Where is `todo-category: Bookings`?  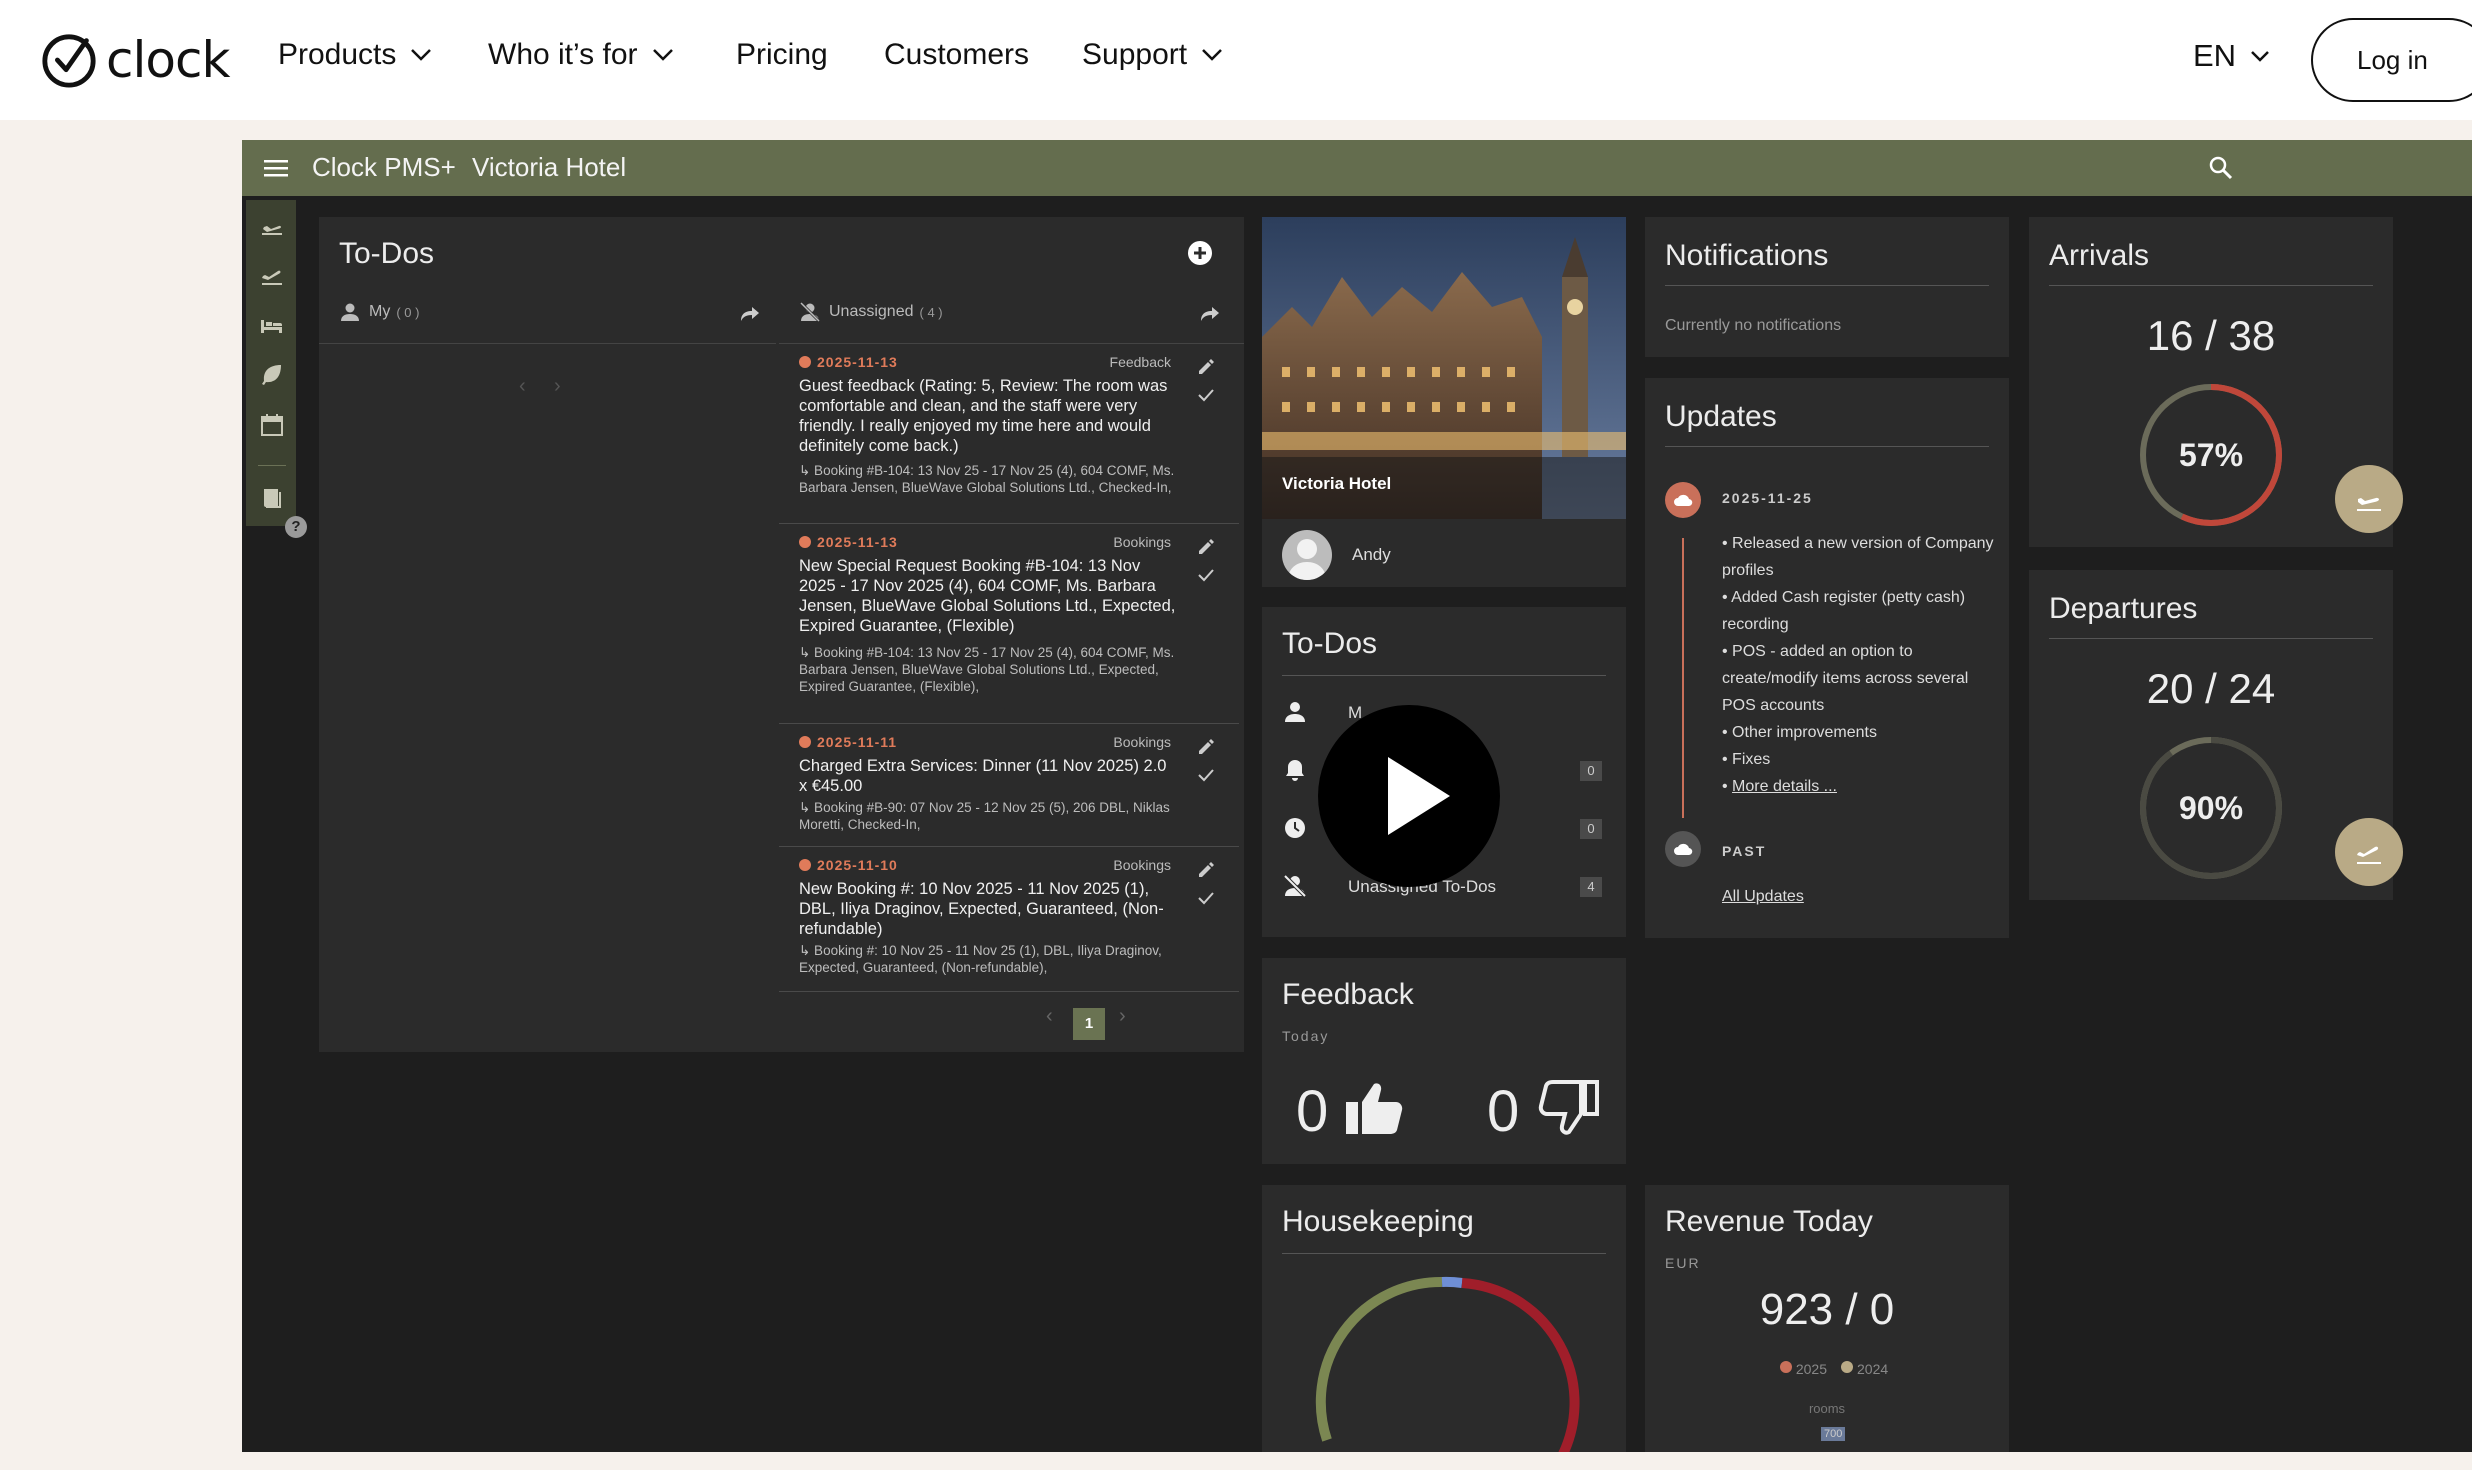 todo-category: Bookings is located at coordinates (1142, 865).